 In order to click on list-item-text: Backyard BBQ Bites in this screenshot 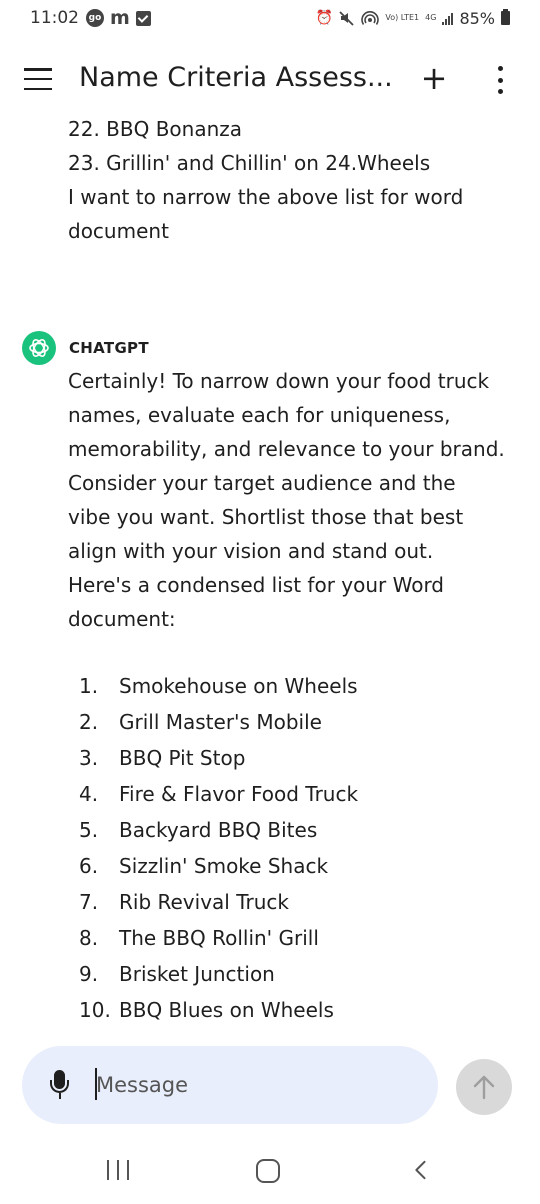, I will do `click(218, 830)`.